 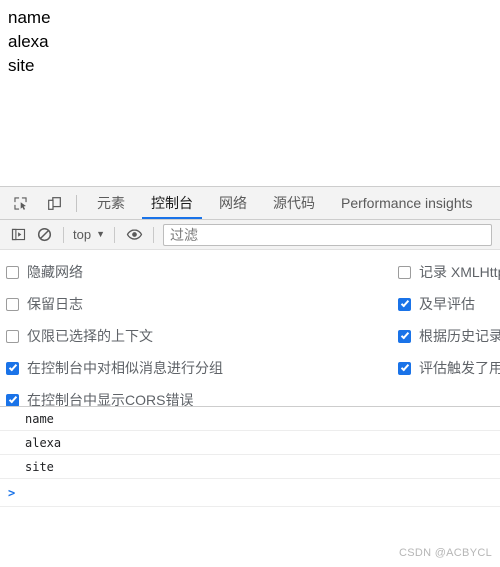 What do you see at coordinates (100, 234) in the screenshot?
I see `chevron-down-icon: ▼` at bounding box center [100, 234].